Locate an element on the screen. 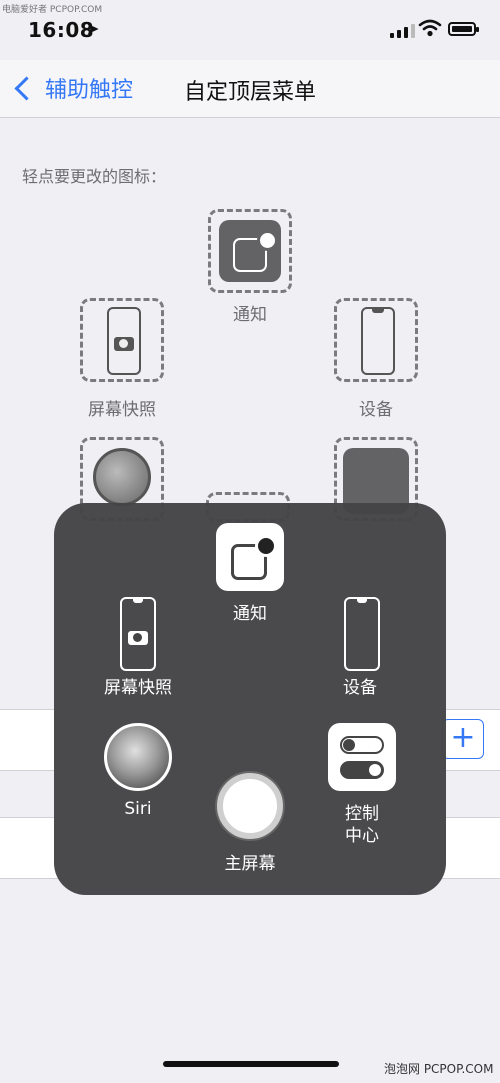 The width and height of the screenshot is (500, 1083). slot-device is located at coordinates (376, 340).